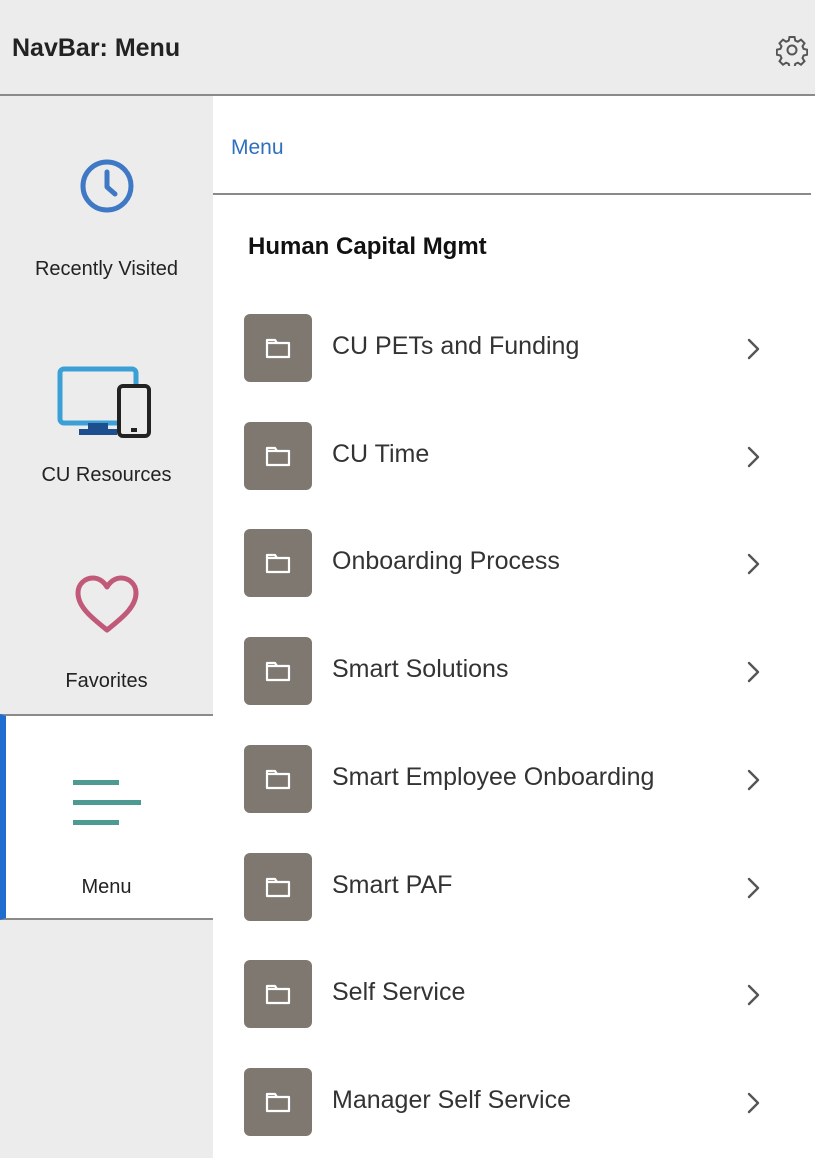 This screenshot has width=815, height=1158. I want to click on sidebar-item-recently-visited: Recently Visited, so click(106, 199).